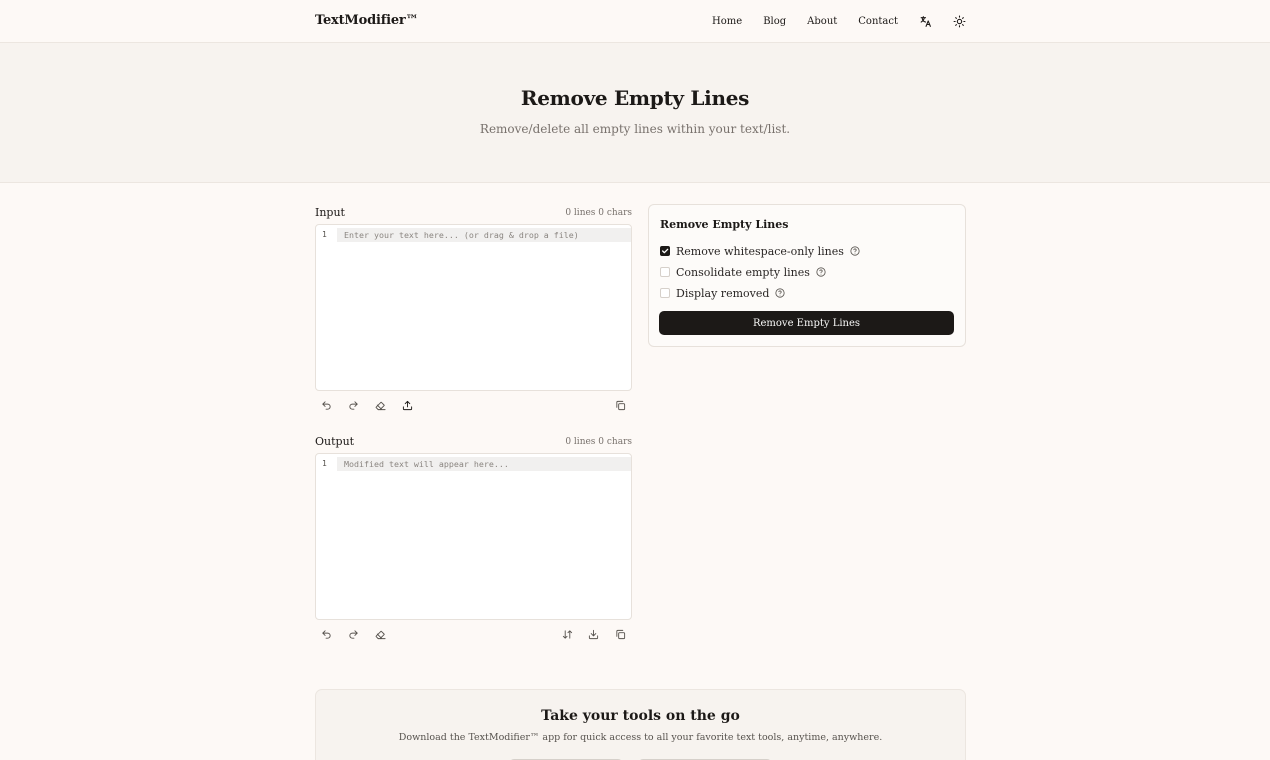 The image size is (1270, 760). I want to click on checkbox-checked, so click(665, 251).